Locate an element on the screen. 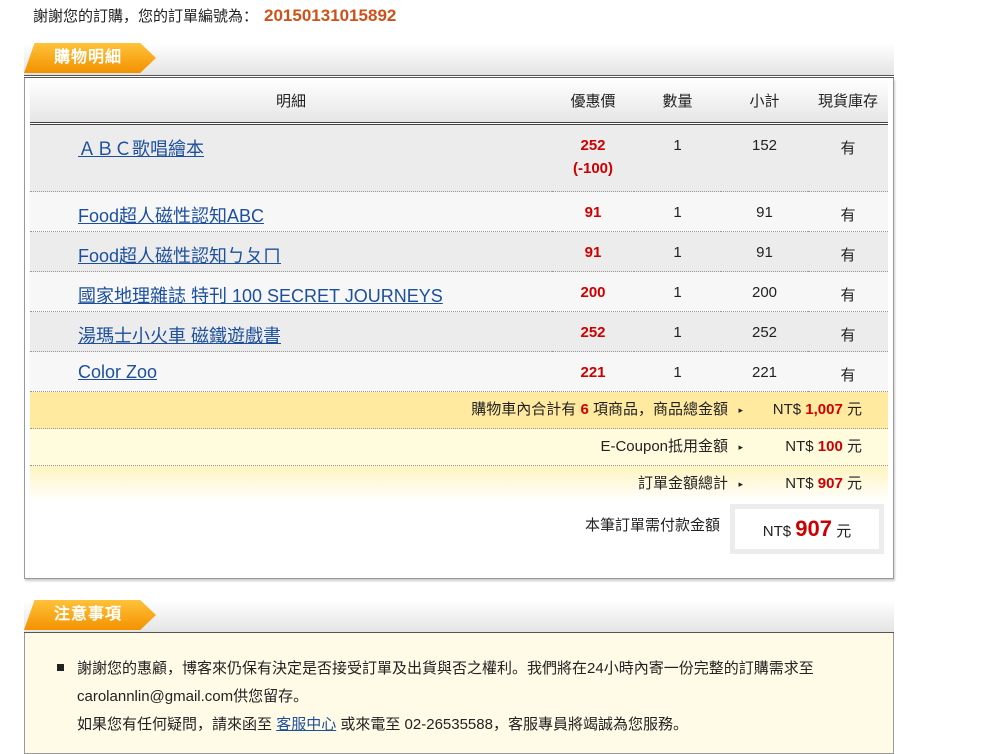  item-cell: 國家地理雜誌 特刊 100 SECRET JOURNEYS is located at coordinates (291, 291).